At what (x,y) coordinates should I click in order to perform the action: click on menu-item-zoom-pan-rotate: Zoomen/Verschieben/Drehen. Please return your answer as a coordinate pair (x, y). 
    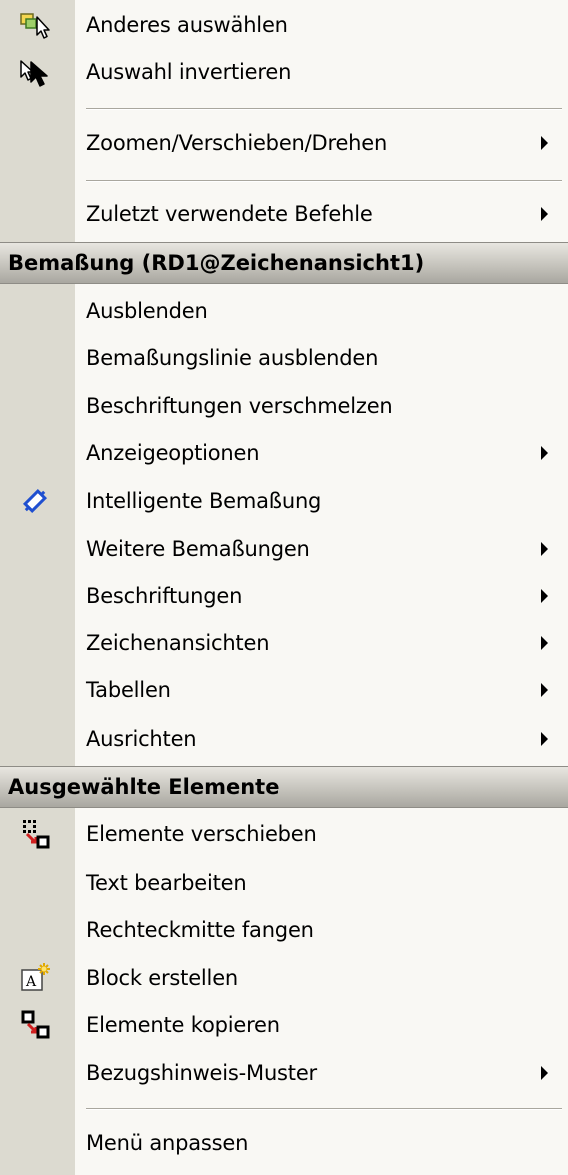
    Looking at the image, I should click on (284, 143).